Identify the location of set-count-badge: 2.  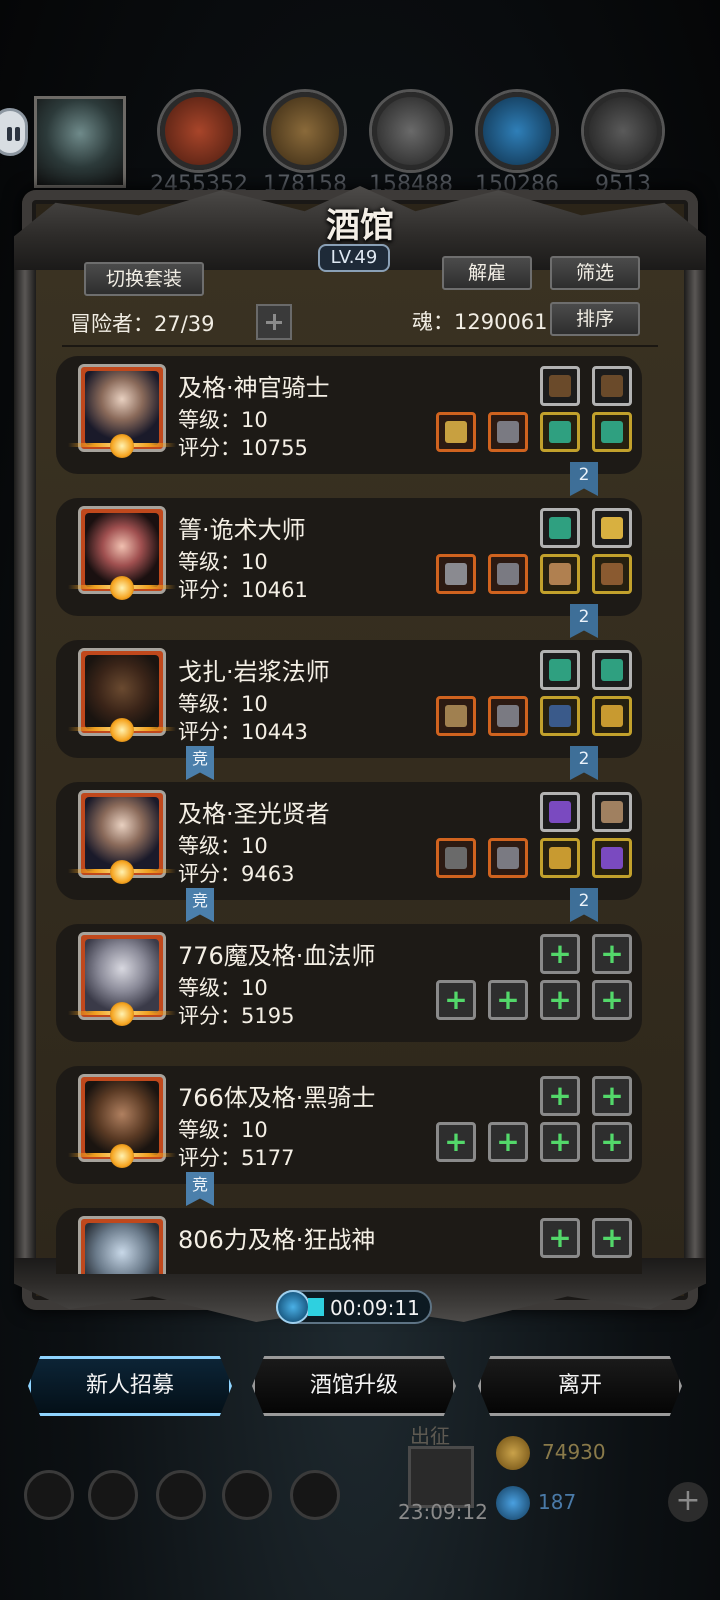
(584, 905).